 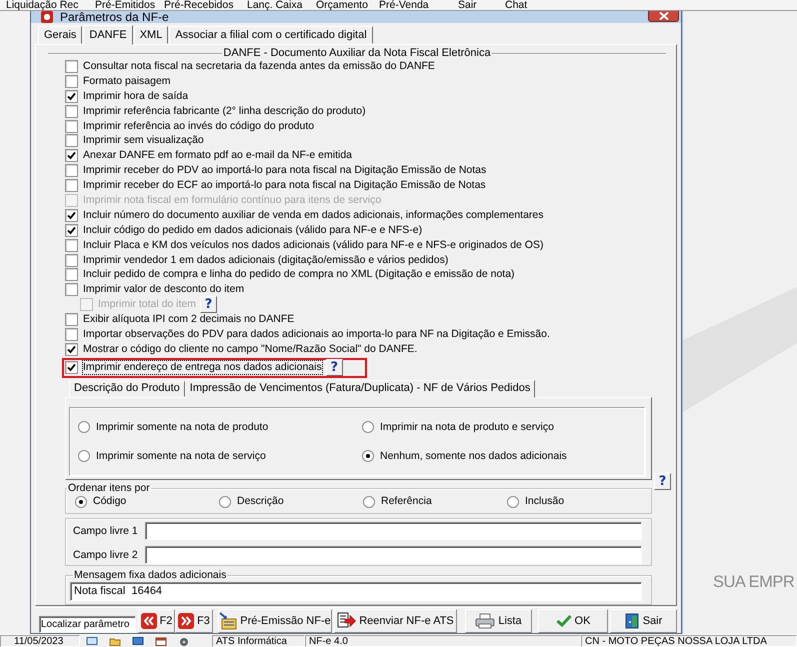 I want to click on checkbox-label: Incluir Placa e KM dos veículos nos dados adicionais (válido para NF-e e NFS-e originados de OS), so click(x=313, y=245).